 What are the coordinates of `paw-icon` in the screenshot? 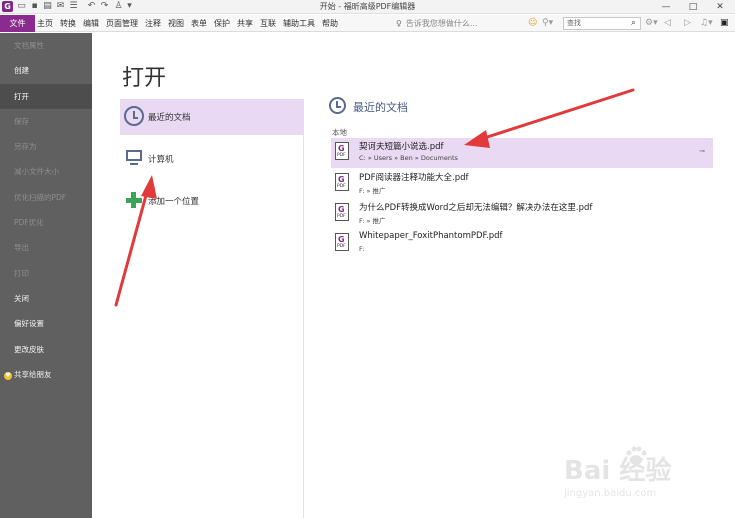 It's located at (636, 455).